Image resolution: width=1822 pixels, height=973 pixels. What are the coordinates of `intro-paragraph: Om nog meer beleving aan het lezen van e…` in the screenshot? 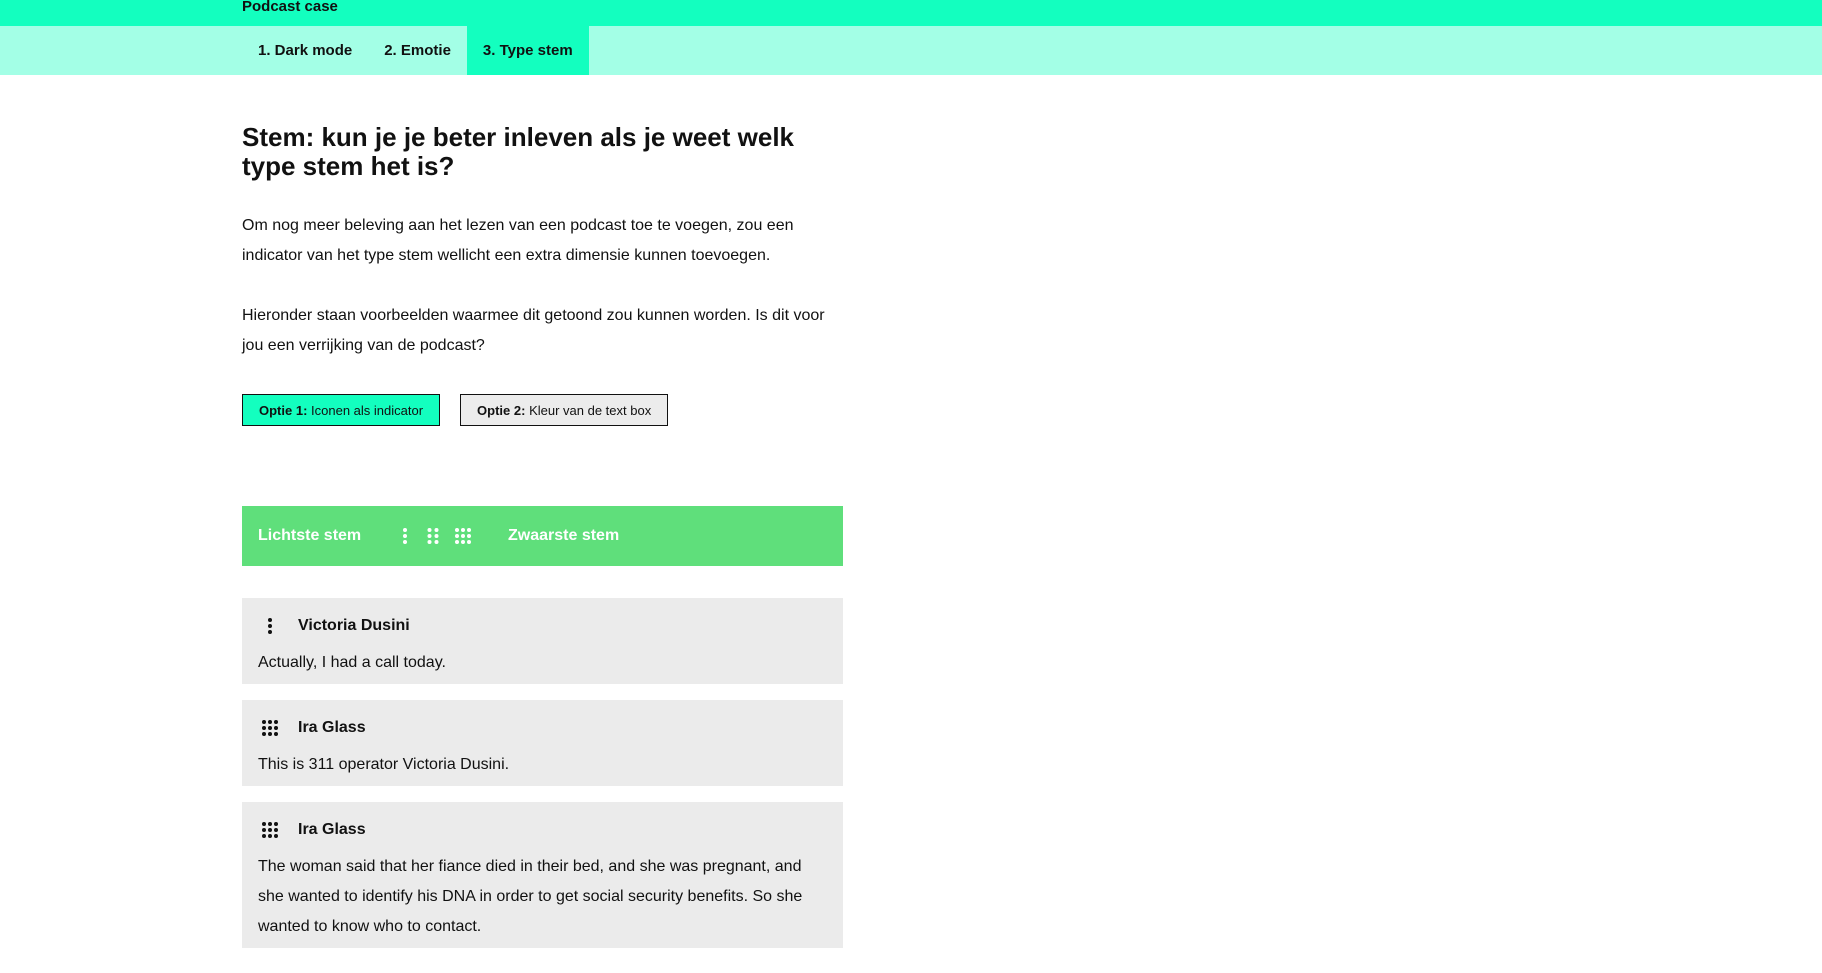 It's located at (518, 240).